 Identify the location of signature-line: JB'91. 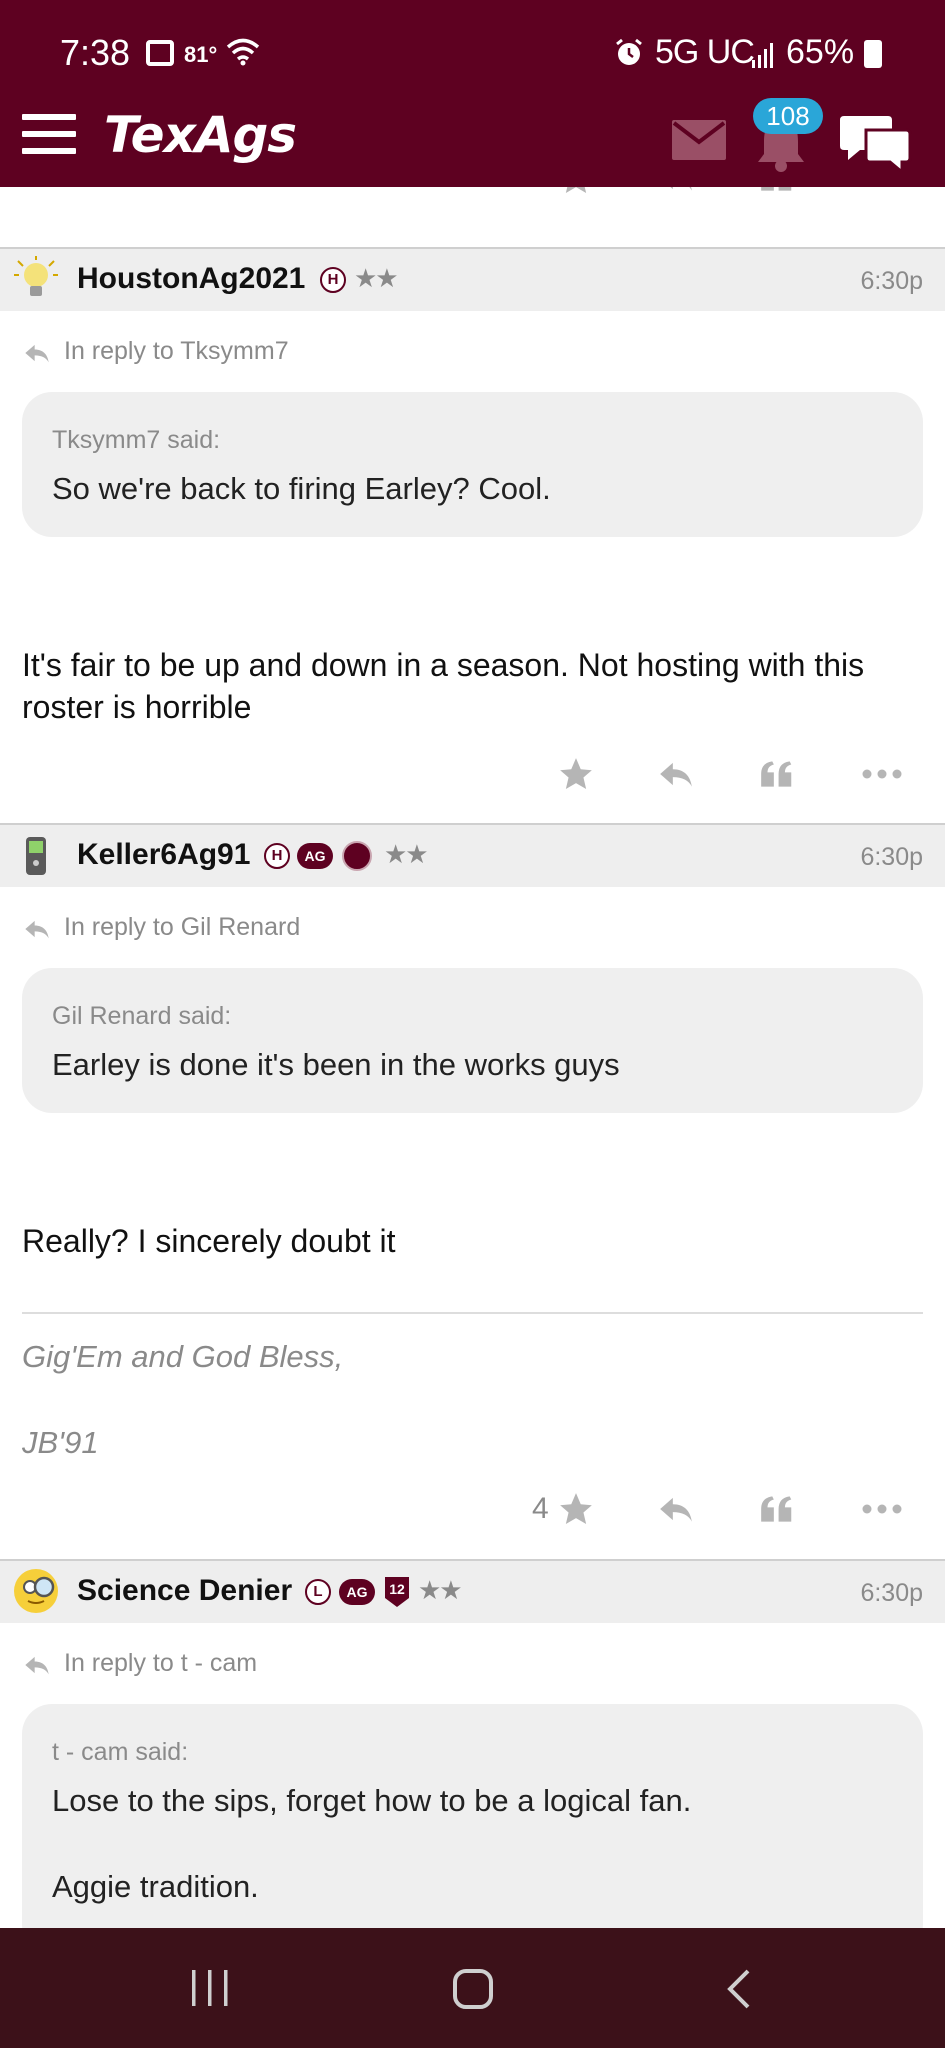
(60, 1442).